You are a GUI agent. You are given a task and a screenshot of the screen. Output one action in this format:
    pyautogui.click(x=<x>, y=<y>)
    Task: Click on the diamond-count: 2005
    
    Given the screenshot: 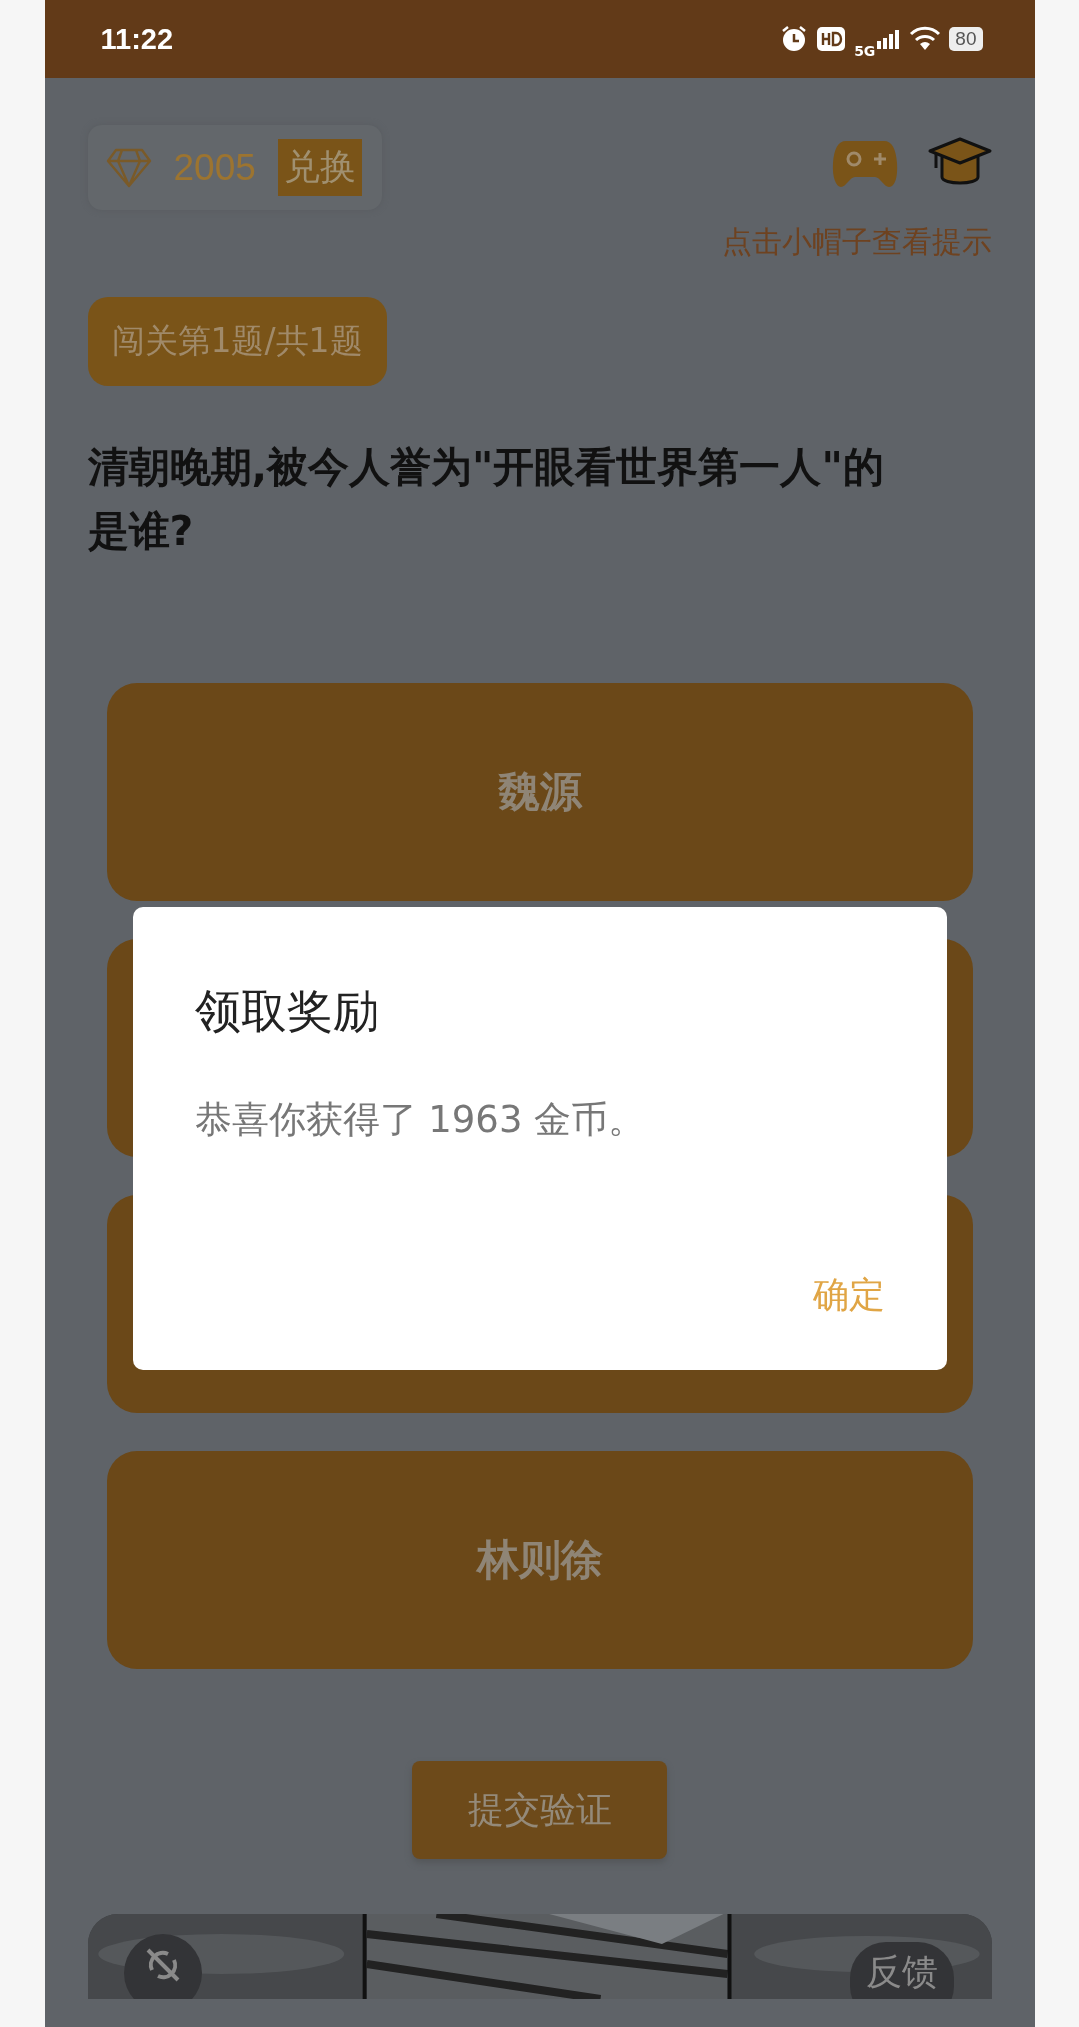 What is the action you would take?
    pyautogui.click(x=214, y=167)
    